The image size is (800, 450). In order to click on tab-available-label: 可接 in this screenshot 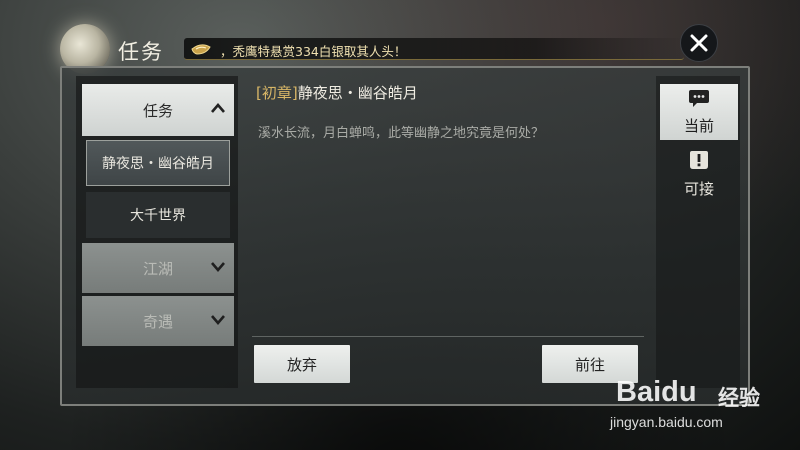, I will do `click(698, 189)`.